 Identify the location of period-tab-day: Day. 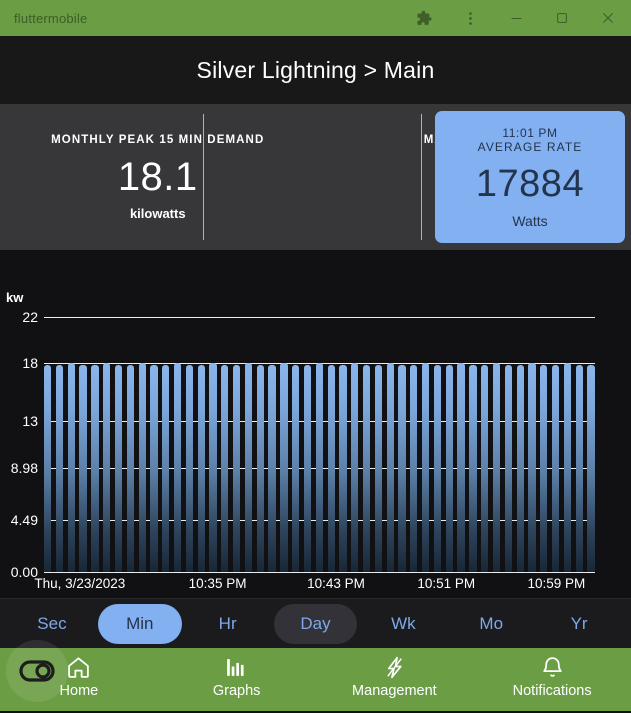
(315, 623).